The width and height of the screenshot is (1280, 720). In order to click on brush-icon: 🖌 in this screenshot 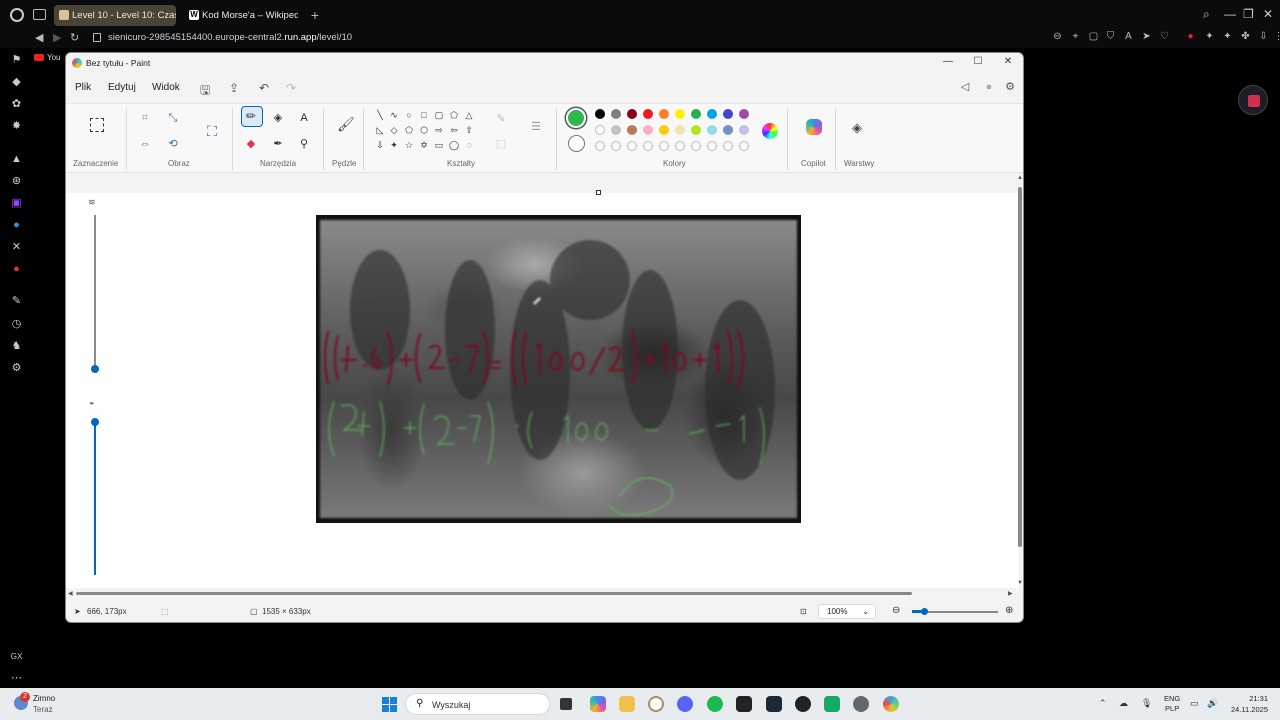, I will do `click(346, 124)`.